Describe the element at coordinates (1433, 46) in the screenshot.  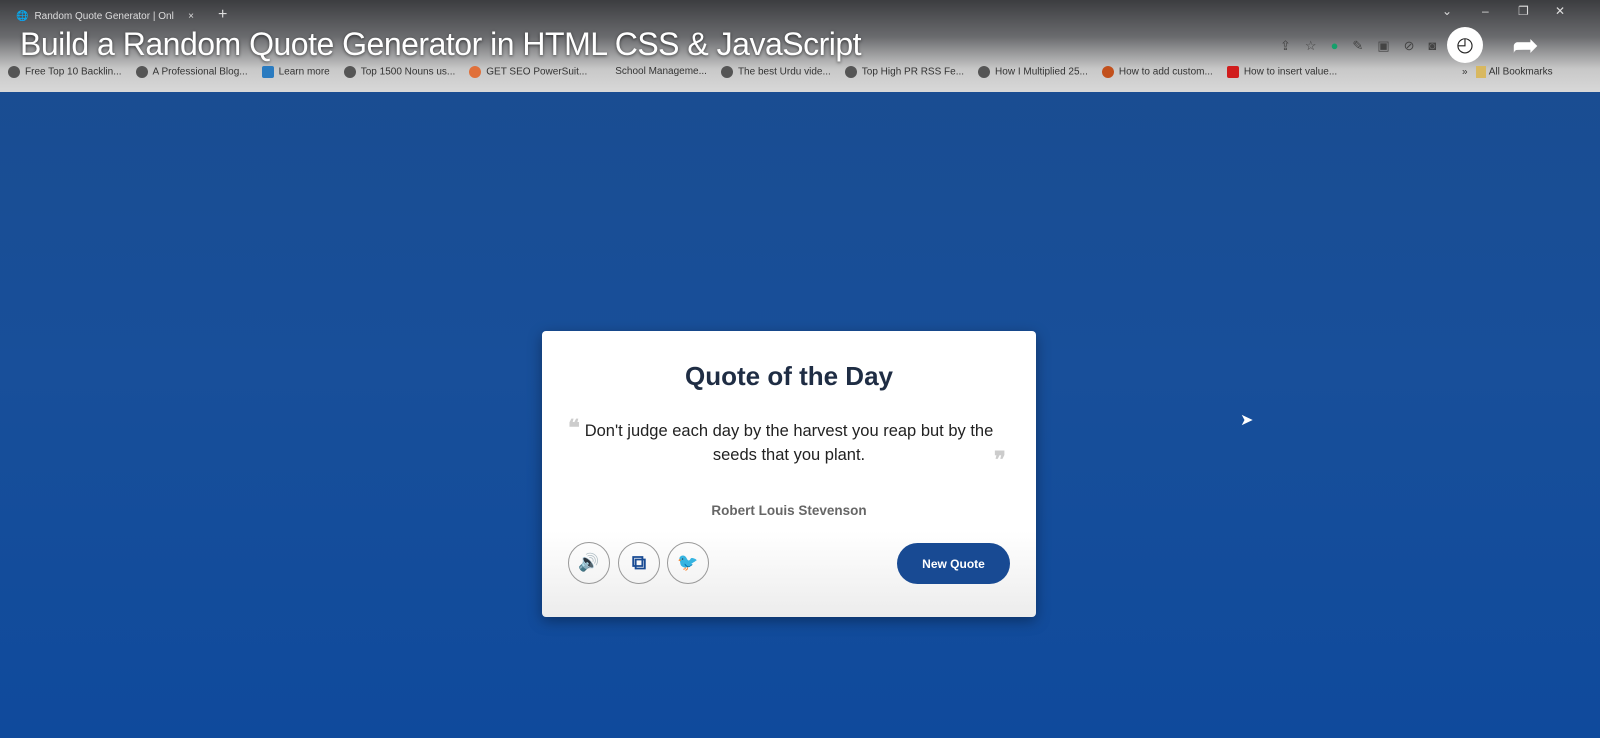
I see `camera-icon: ◙` at that location.